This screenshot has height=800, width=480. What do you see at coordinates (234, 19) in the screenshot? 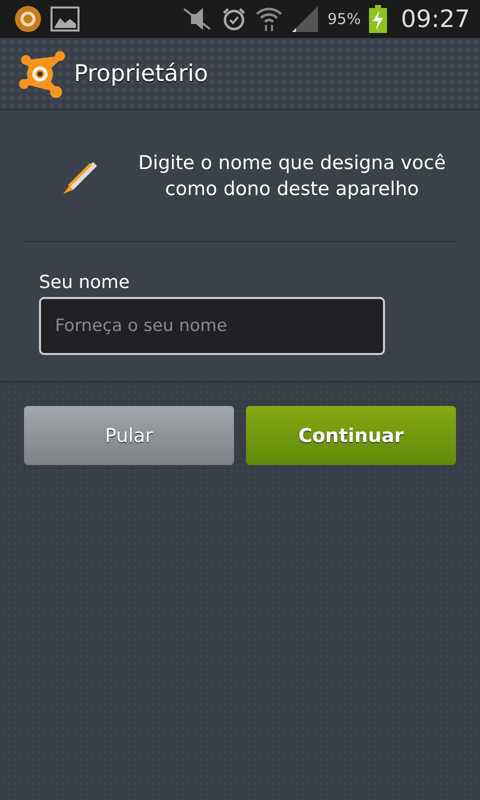
I see `alarm-clock-icon` at bounding box center [234, 19].